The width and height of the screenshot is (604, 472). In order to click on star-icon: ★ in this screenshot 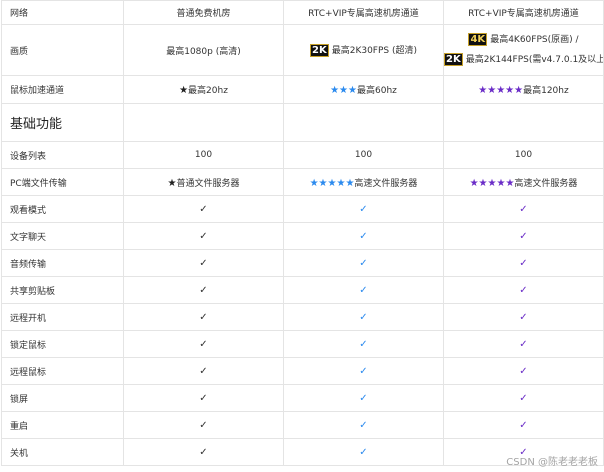, I will do `click(184, 90)`.